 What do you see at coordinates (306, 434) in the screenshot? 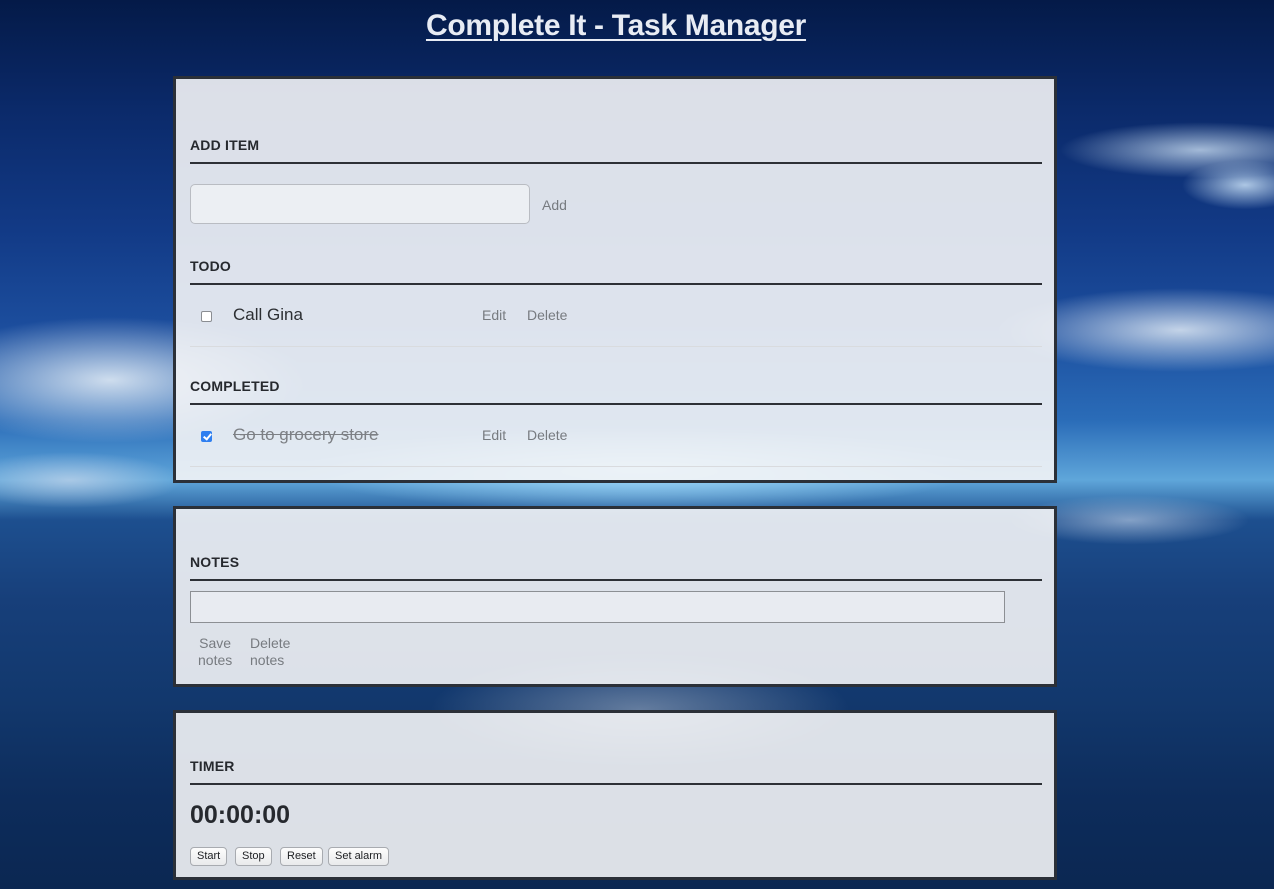
I see `completed-item-text: Go to grocery store` at bounding box center [306, 434].